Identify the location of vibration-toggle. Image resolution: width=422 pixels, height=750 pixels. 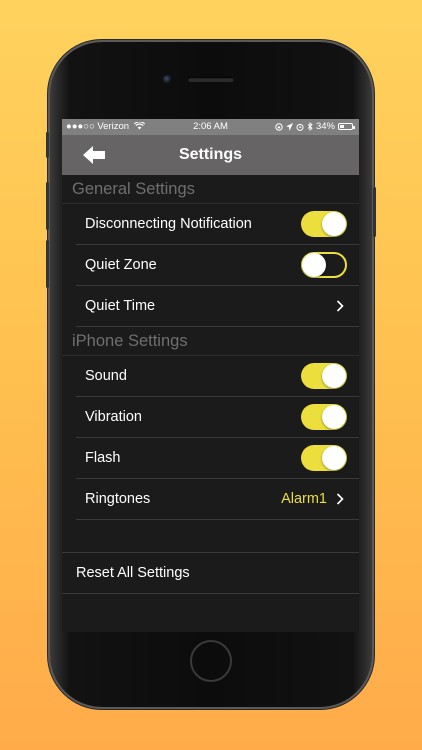
(324, 417).